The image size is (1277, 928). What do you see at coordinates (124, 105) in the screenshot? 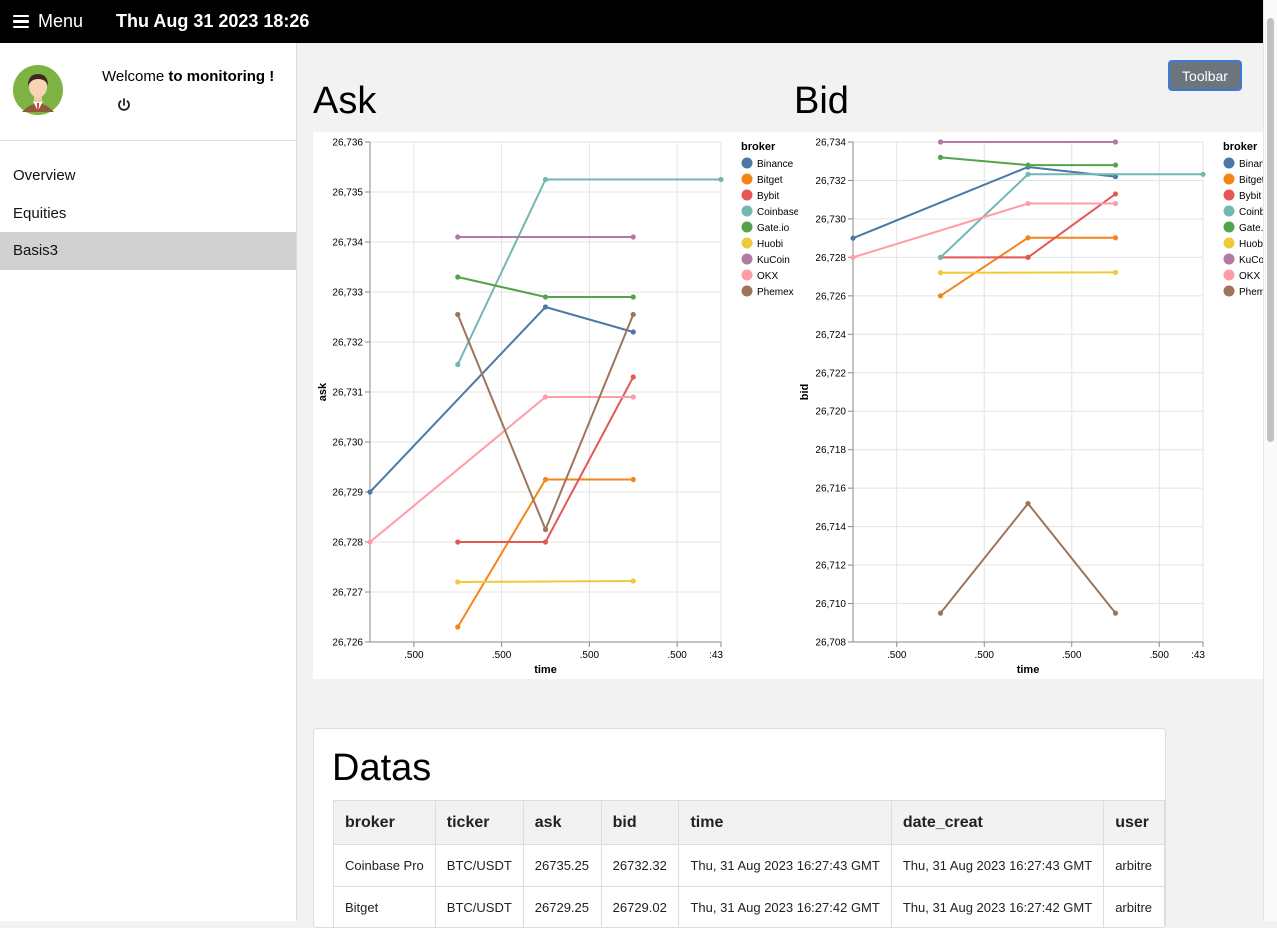
I see `power-icon` at bounding box center [124, 105].